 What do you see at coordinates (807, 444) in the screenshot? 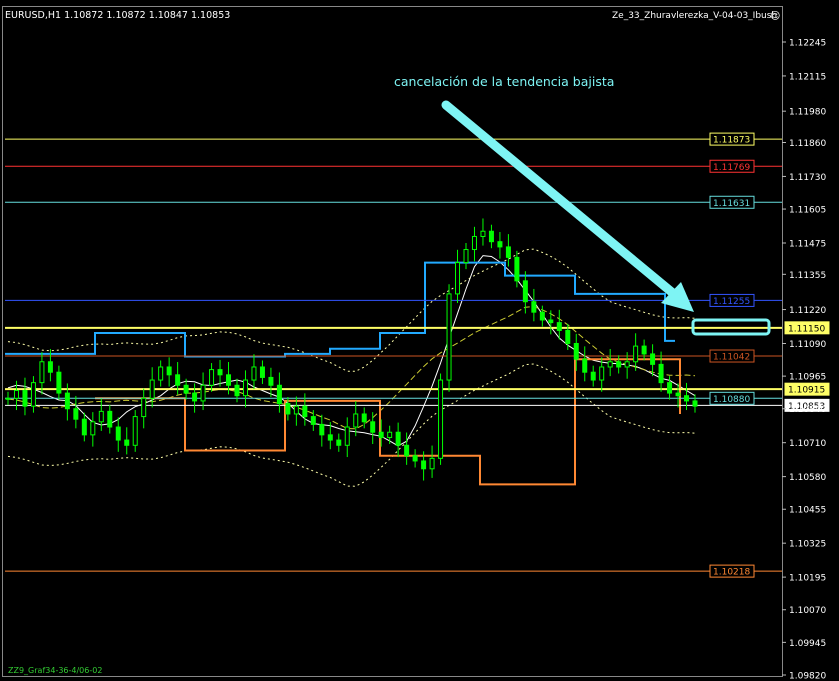
I see `y-tick-label: 1.10710` at bounding box center [807, 444].